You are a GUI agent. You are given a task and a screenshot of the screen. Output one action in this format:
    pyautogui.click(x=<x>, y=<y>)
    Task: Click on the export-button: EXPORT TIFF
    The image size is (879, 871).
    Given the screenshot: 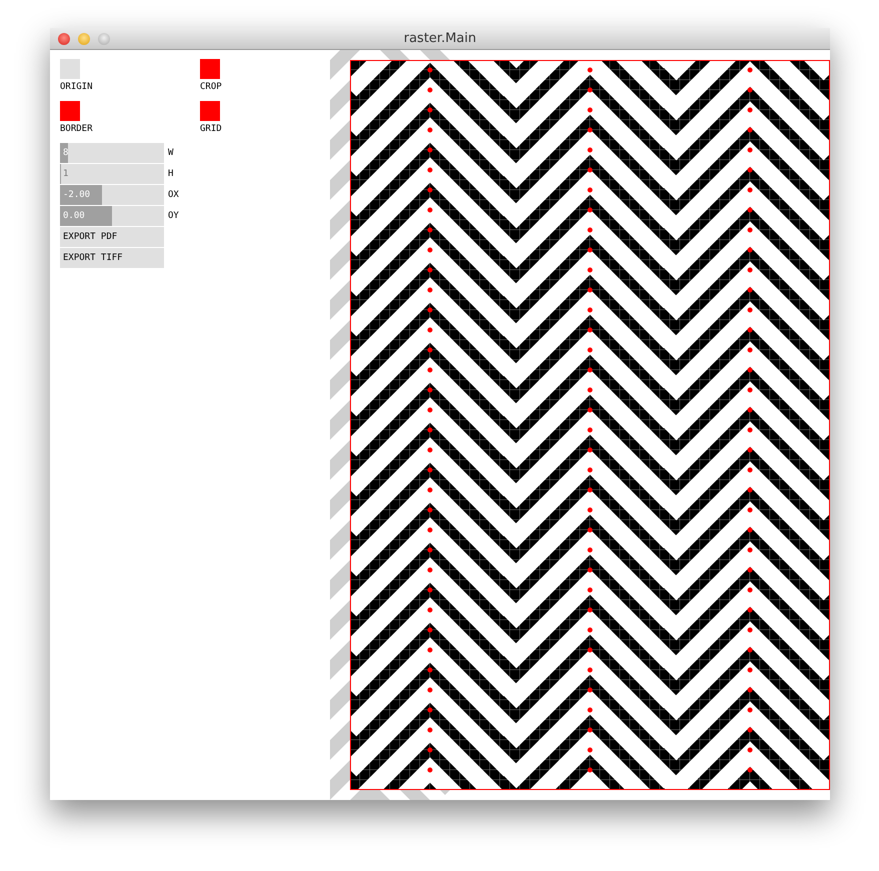 What is the action you would take?
    pyautogui.click(x=112, y=258)
    